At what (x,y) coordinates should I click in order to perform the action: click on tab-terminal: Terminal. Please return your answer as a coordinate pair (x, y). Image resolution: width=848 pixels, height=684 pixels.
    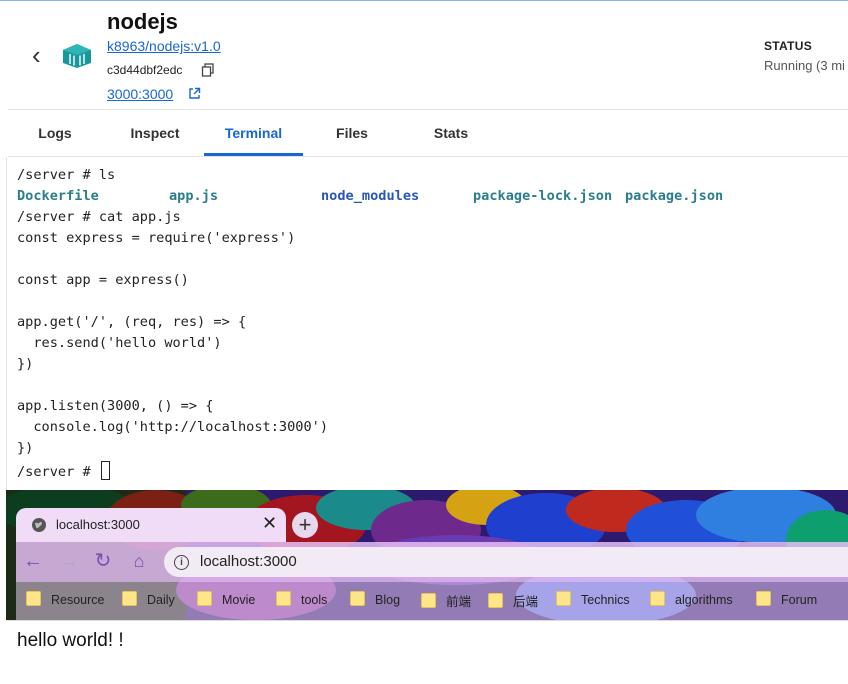
    Looking at the image, I should click on (253, 133).